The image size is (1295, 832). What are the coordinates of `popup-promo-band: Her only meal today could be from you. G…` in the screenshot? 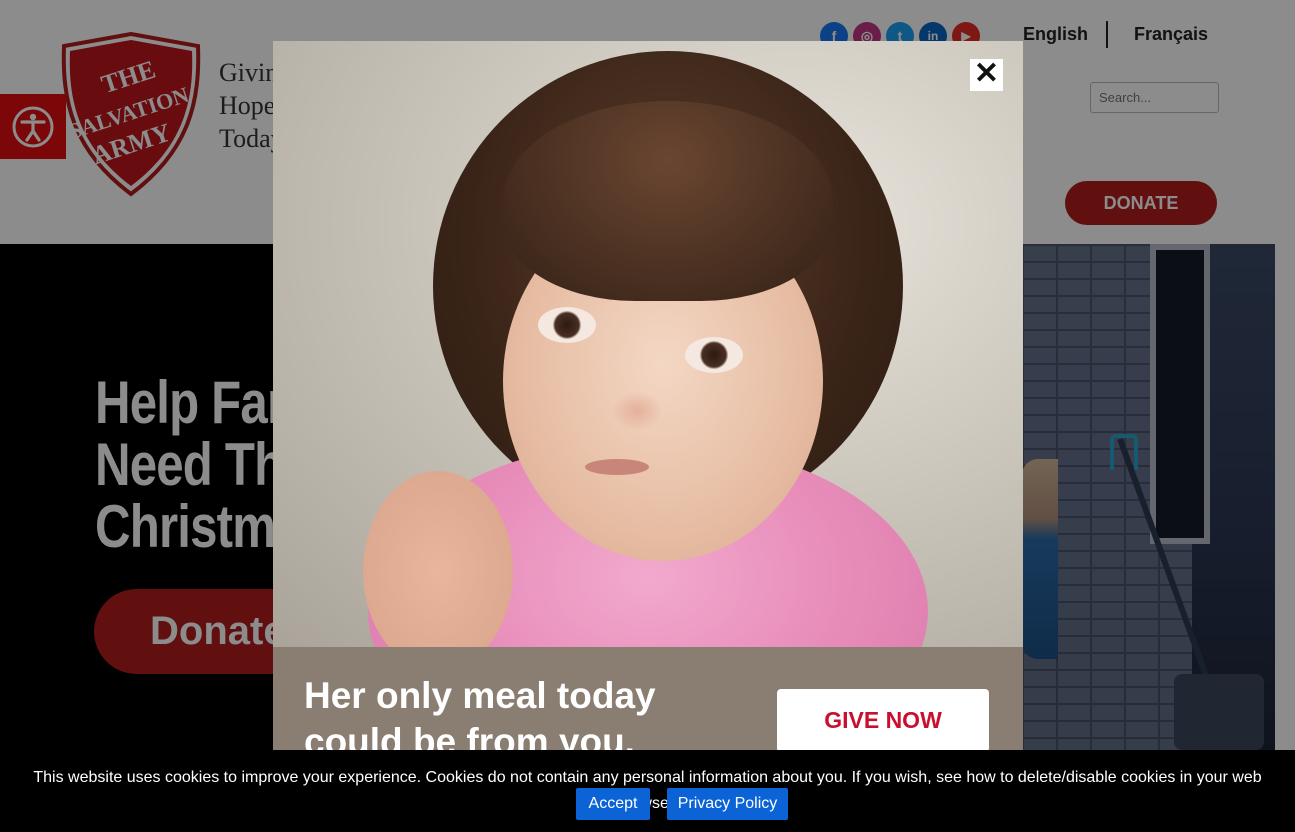 It's located at (648, 698).